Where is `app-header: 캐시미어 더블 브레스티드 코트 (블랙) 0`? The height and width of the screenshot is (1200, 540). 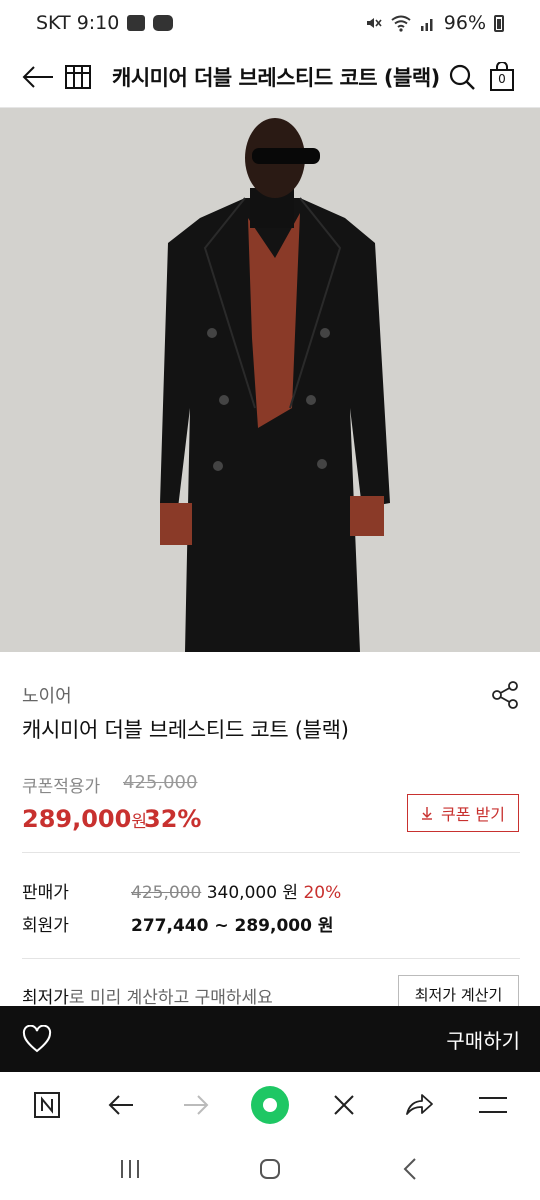
app-header: 캐시미어 더블 브레스티드 코트 (블랙) 0 is located at coordinates (270, 77).